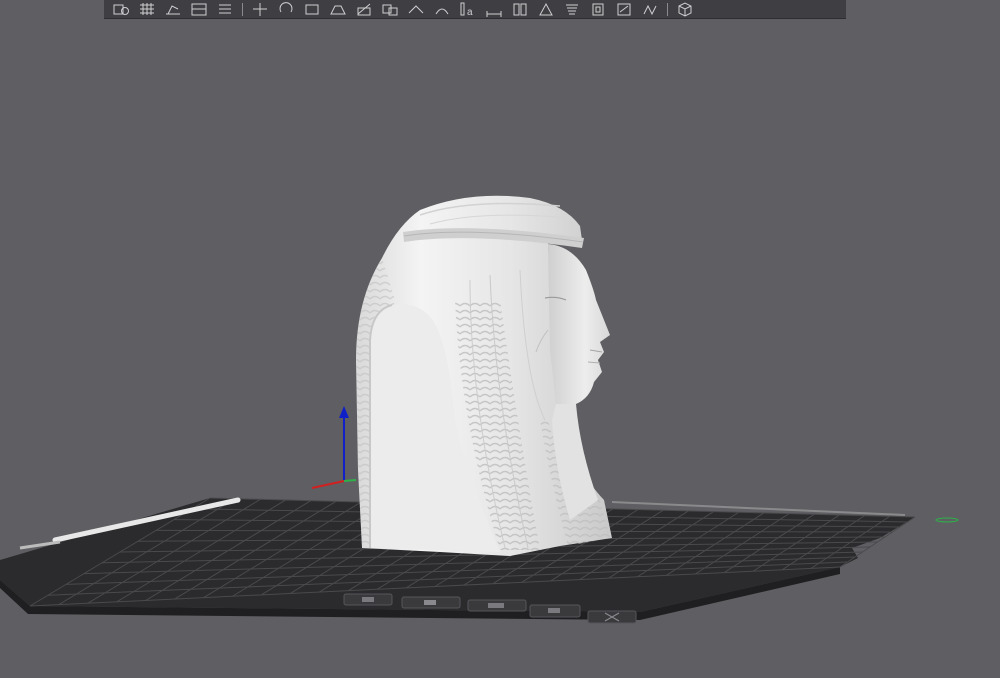 This screenshot has width=1000, height=678. What do you see at coordinates (312, 9) in the screenshot?
I see `scale-tool-icon` at bounding box center [312, 9].